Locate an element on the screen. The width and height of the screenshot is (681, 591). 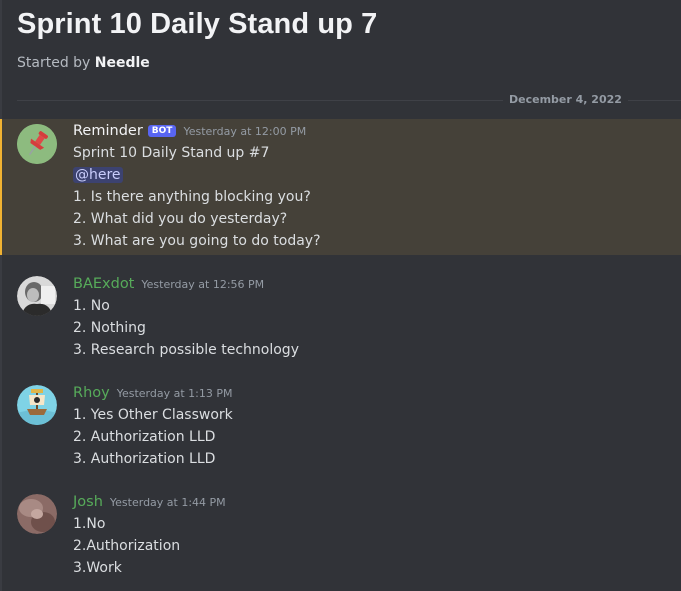
message-line: 3.Work is located at coordinates (97, 568).